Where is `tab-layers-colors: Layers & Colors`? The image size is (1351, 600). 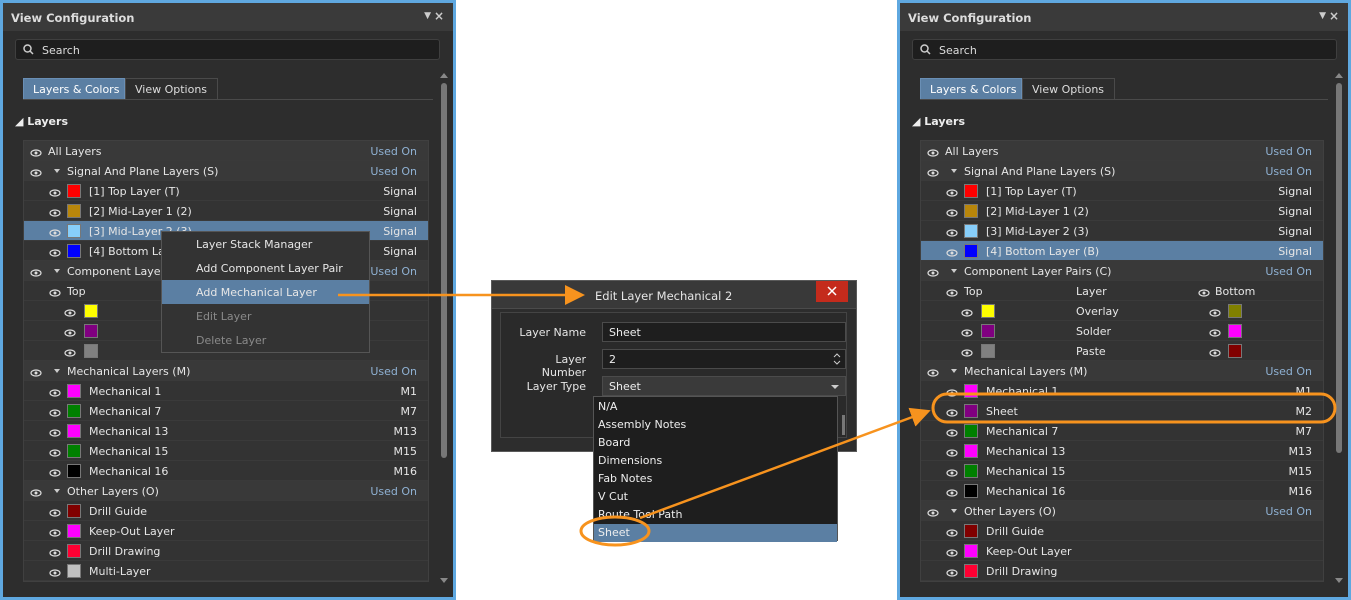
tab-layers-colors: Layers & Colors is located at coordinates (971, 89).